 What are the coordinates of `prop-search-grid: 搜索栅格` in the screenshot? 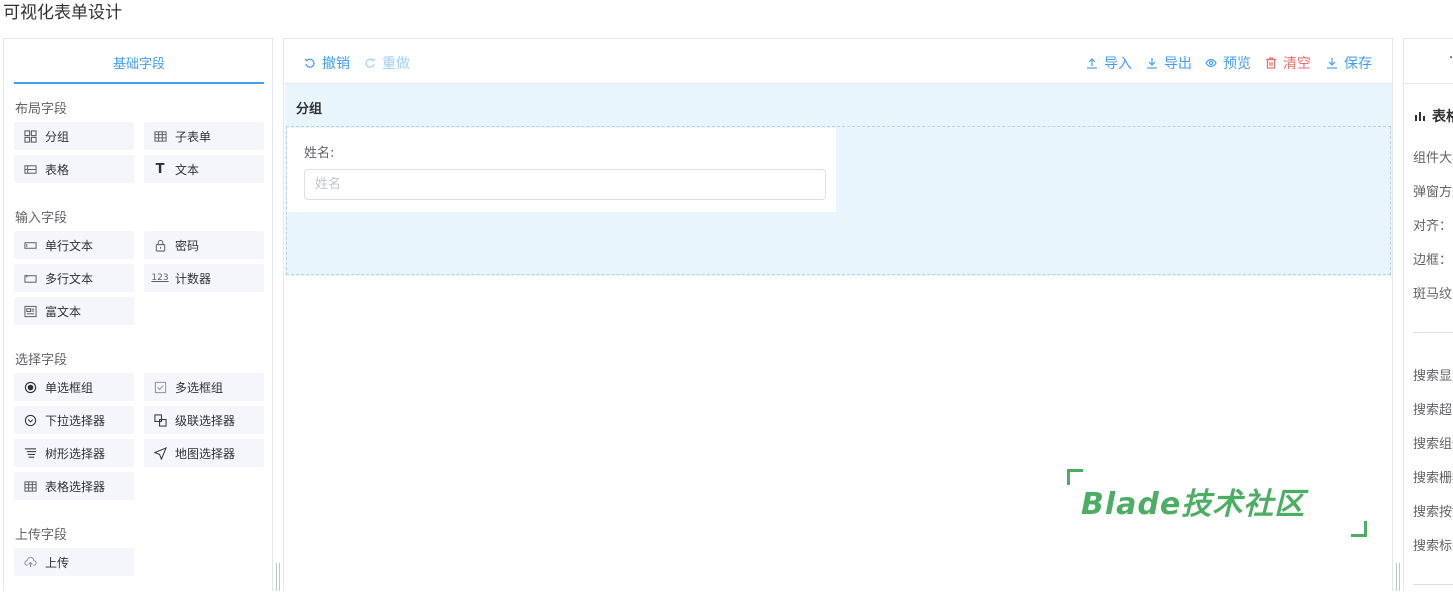 It's located at (1433, 478).